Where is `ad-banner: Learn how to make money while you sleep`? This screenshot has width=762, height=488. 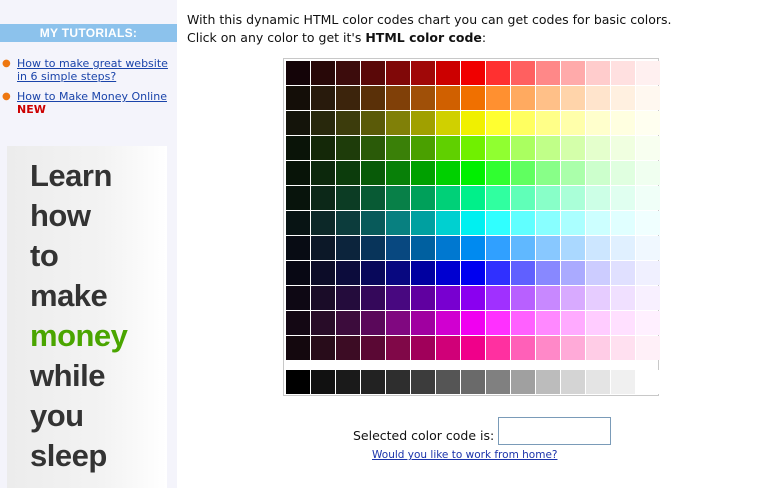
ad-banner: Learn how to make money while you sleep is located at coordinates (87, 317).